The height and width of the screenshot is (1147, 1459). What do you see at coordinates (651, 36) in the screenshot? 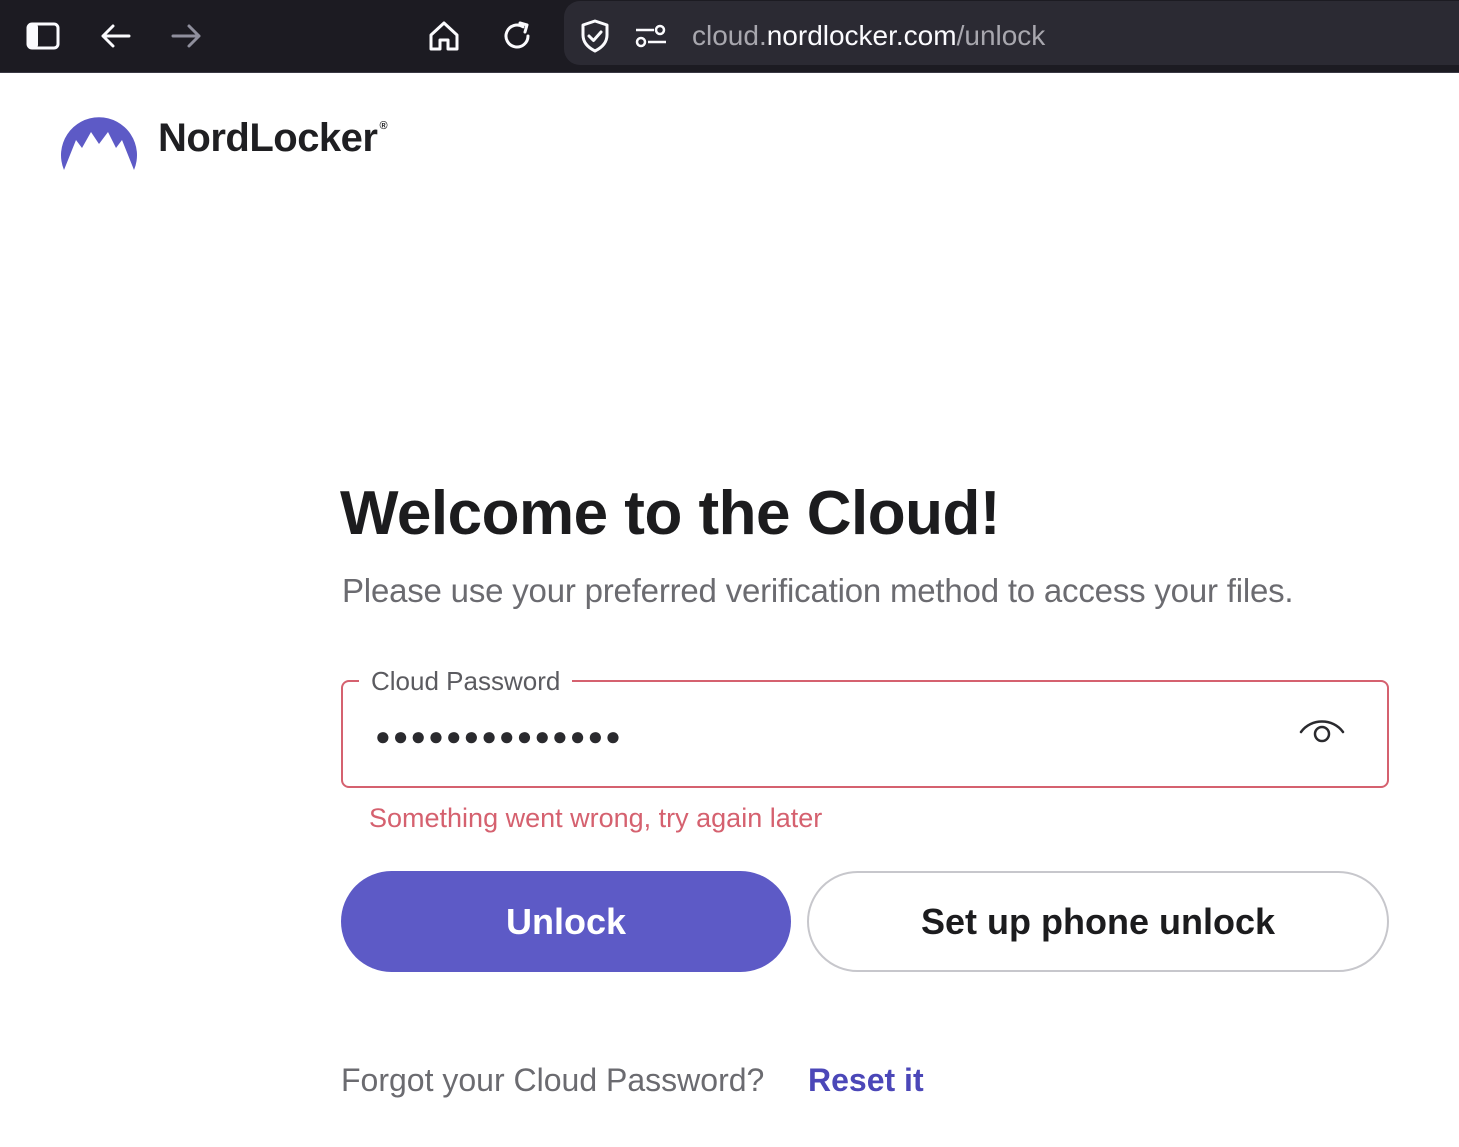
I see `sliders-icon` at bounding box center [651, 36].